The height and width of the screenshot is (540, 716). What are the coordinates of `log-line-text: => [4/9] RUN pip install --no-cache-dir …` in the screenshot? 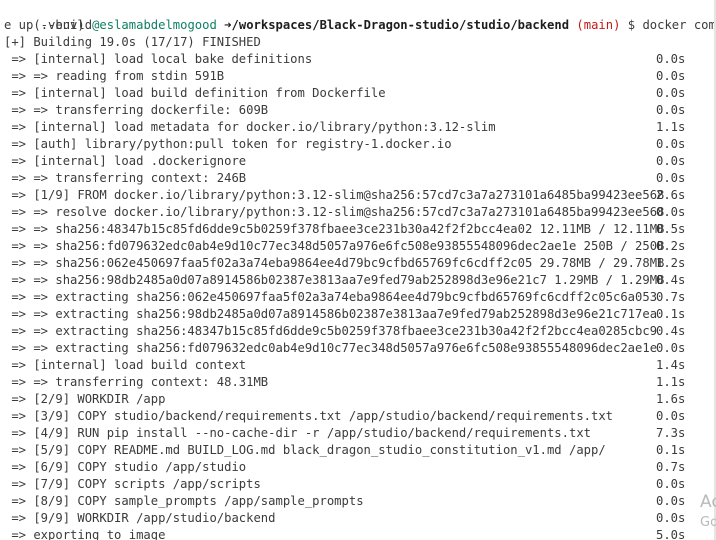 It's located at (297, 433).